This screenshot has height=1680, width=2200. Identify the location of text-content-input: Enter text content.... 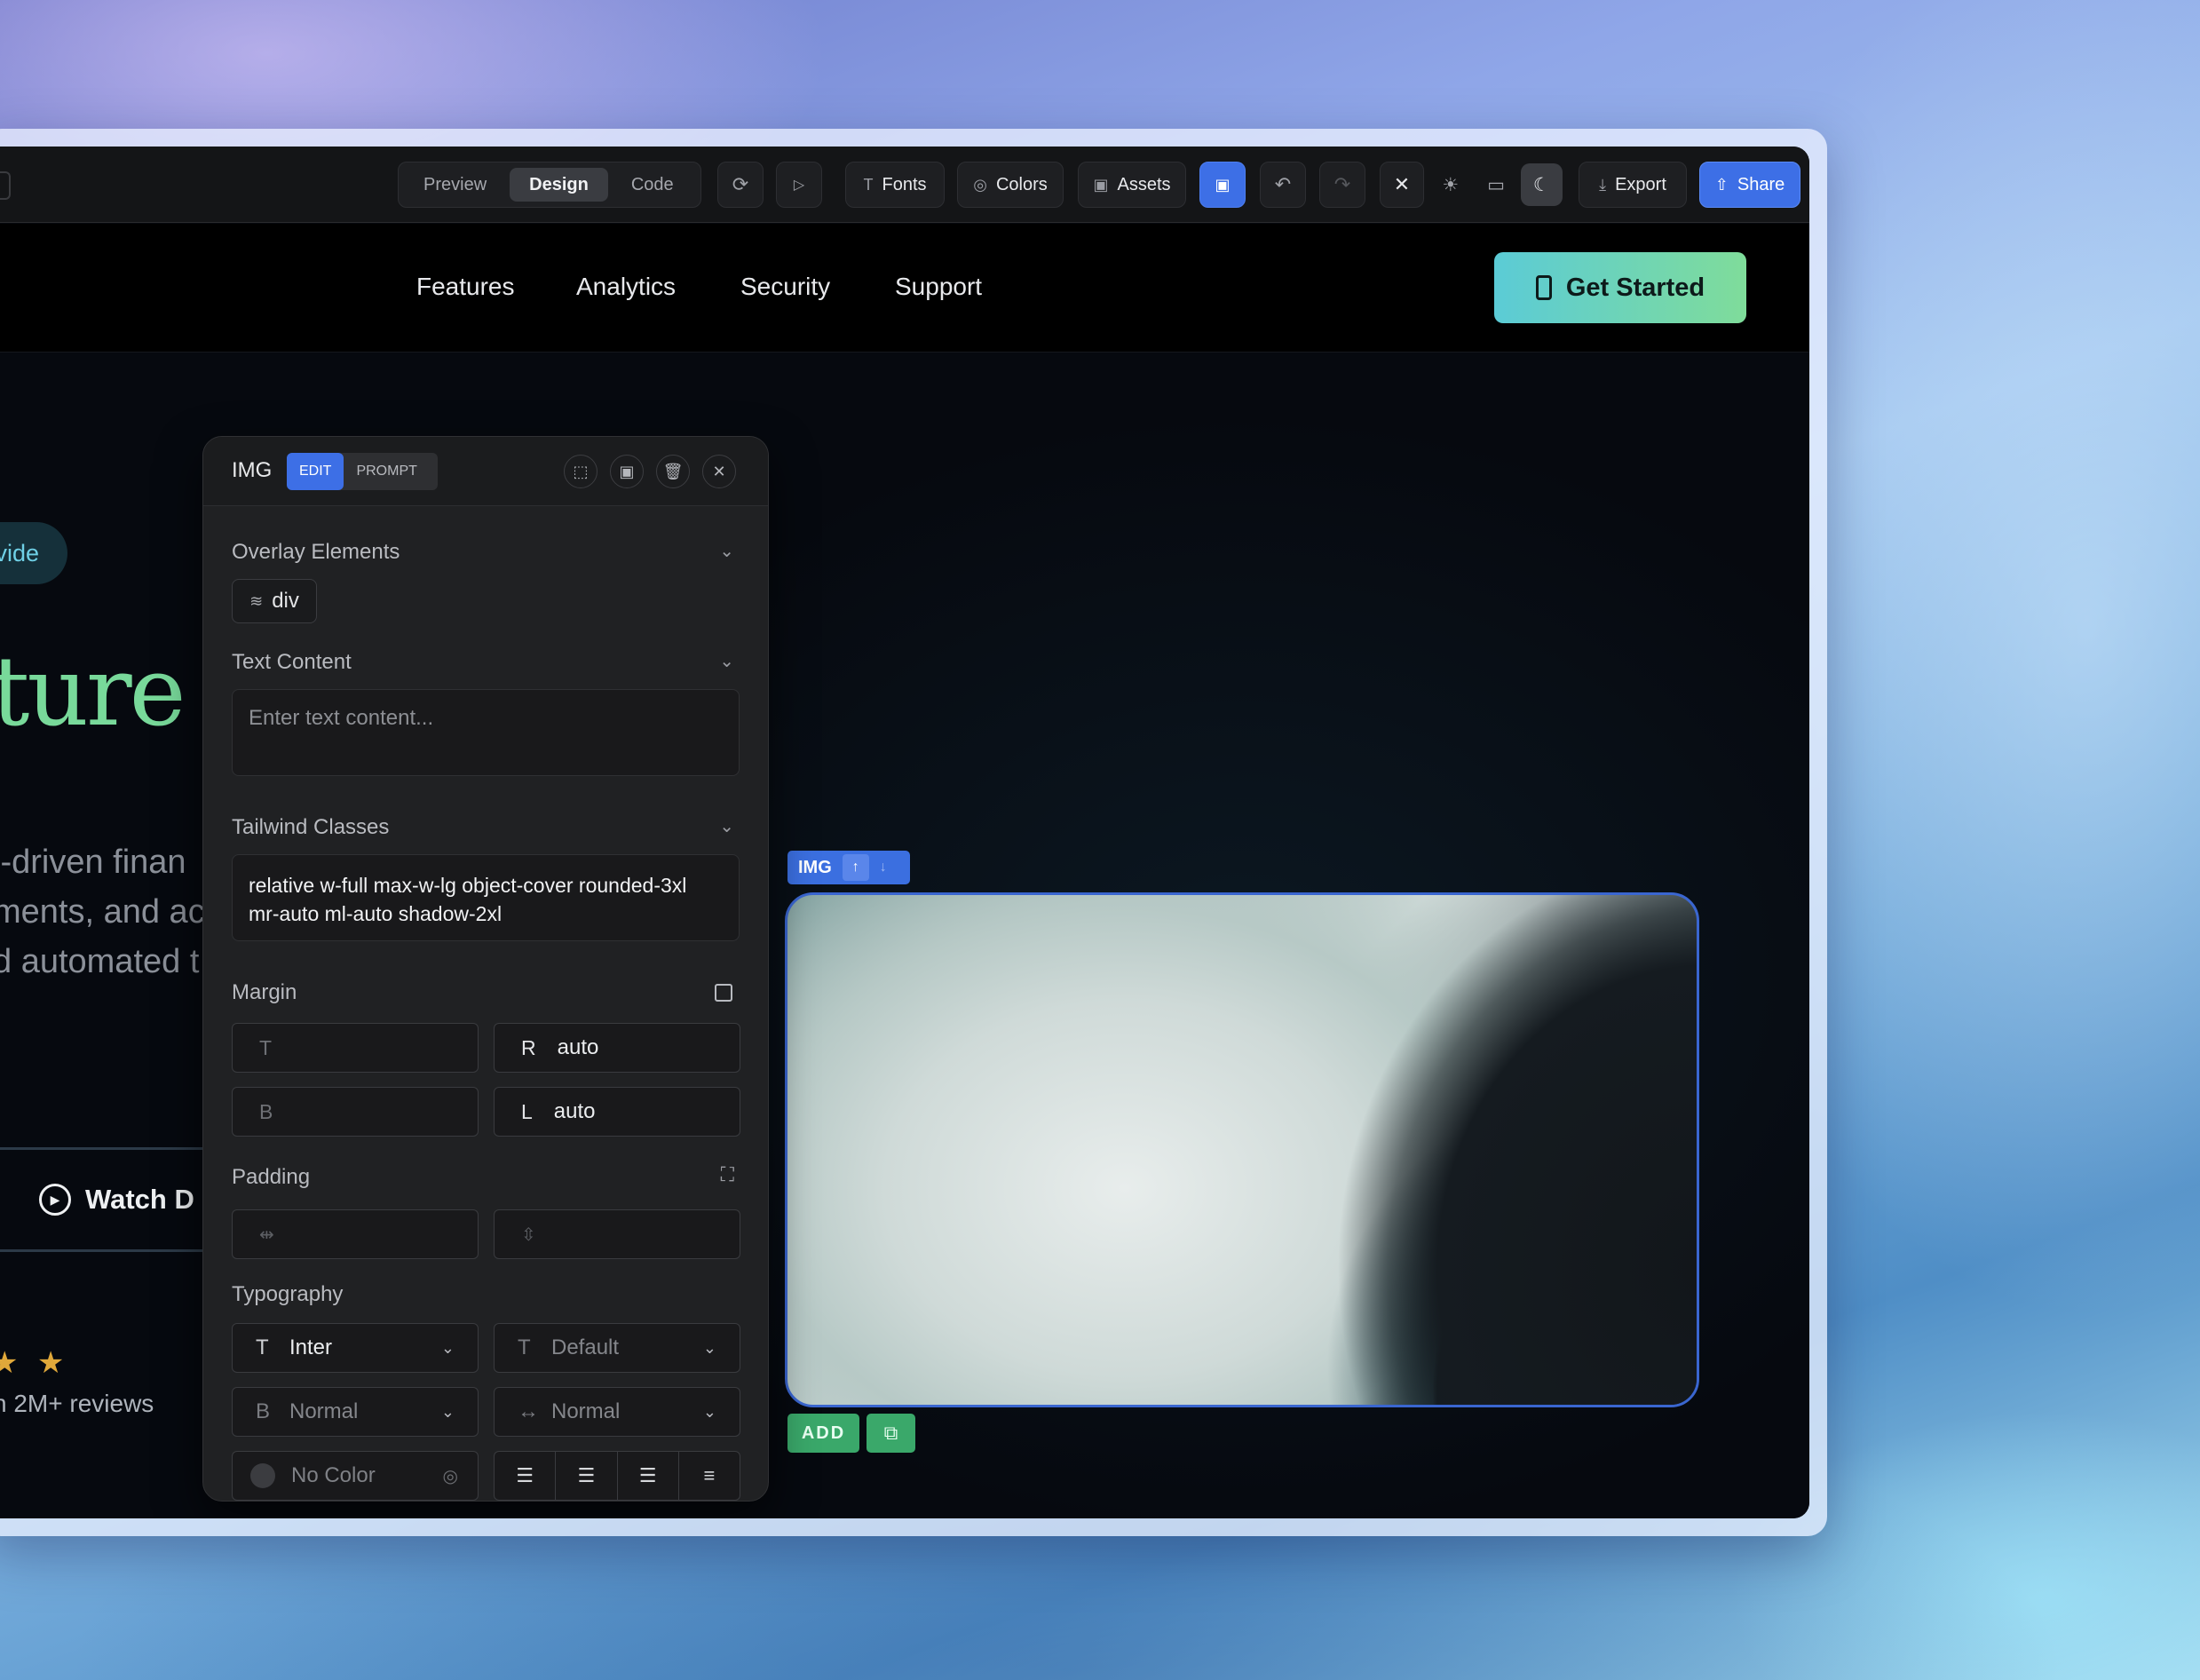
(486, 732).